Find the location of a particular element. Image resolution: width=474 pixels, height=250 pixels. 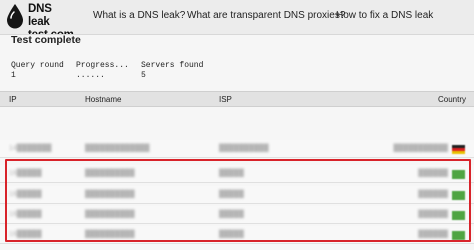

table-header: IP Hostname ISP Country is located at coordinates (237, 99).